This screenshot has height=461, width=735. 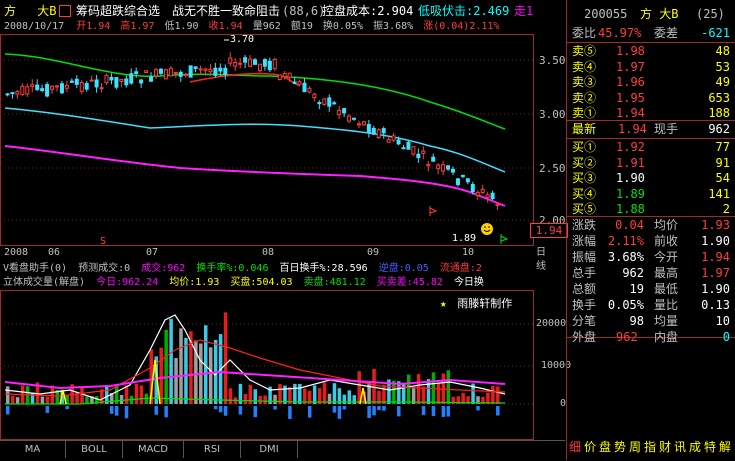 What do you see at coordinates (715, 241) in the screenshot?
I see `stat-value: 1.90` at bounding box center [715, 241].